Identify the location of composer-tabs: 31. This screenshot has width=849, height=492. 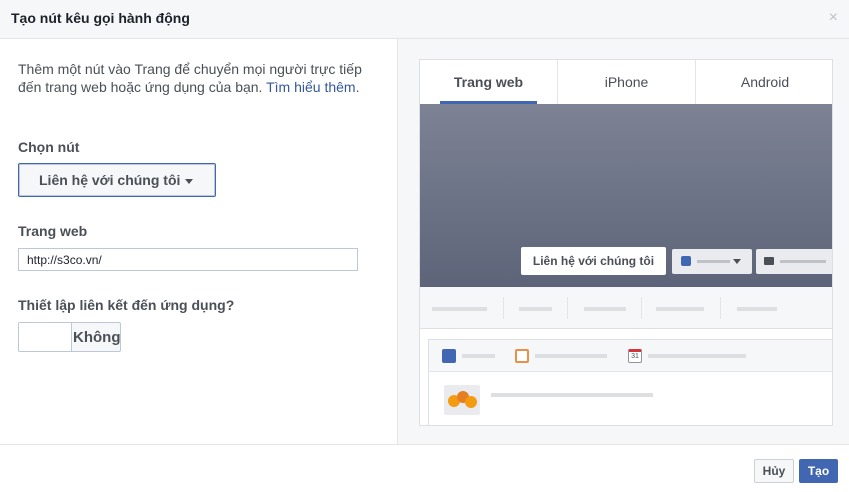
(630, 356).